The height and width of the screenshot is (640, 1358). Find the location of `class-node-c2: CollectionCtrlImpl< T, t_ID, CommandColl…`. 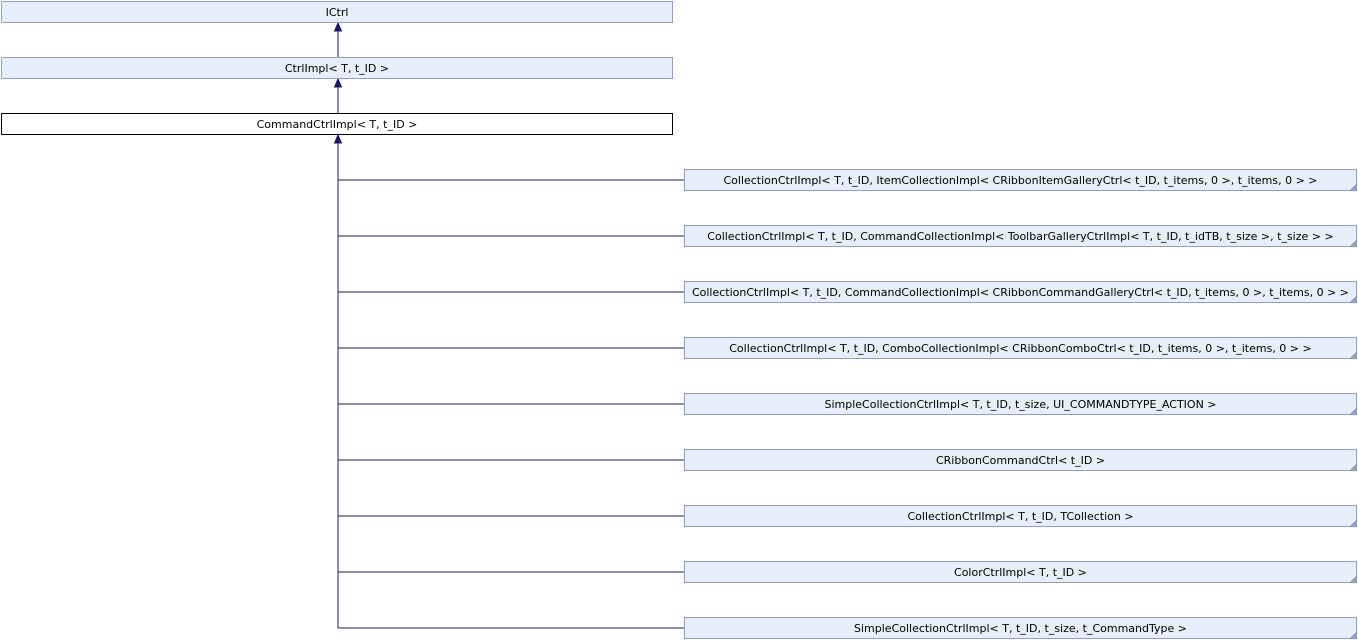

class-node-c2: CollectionCtrlImpl< T, t_ID, CommandColl… is located at coordinates (1020, 236).